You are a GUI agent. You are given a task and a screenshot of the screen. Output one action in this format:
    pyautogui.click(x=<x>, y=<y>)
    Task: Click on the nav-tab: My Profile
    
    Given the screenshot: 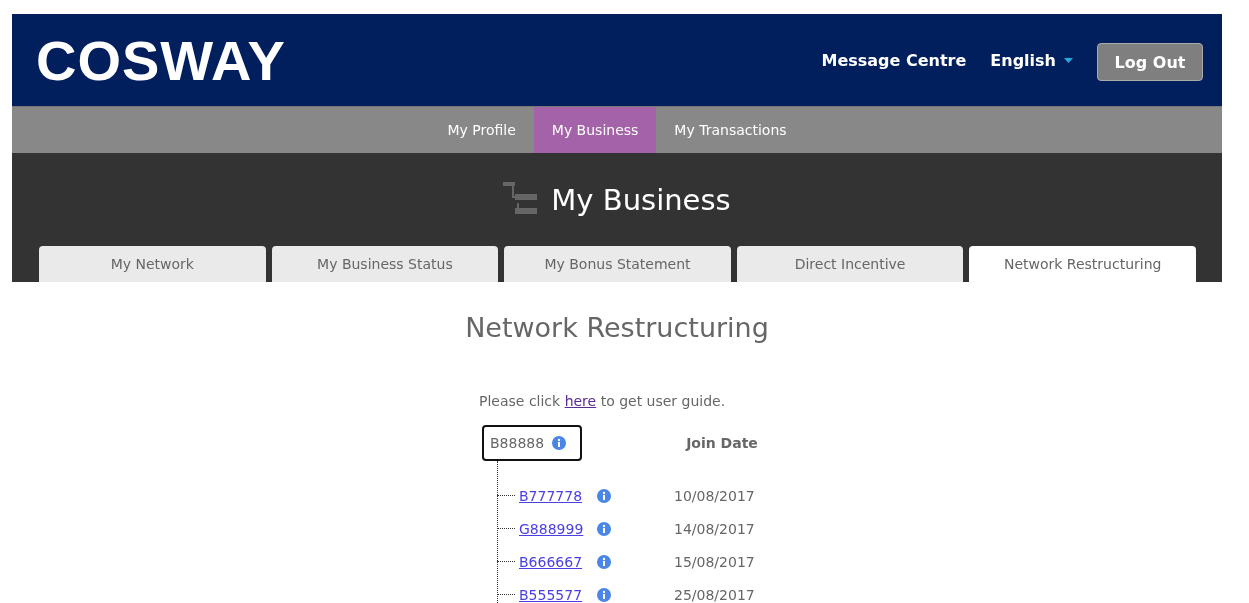 What is the action you would take?
    pyautogui.click(x=481, y=130)
    